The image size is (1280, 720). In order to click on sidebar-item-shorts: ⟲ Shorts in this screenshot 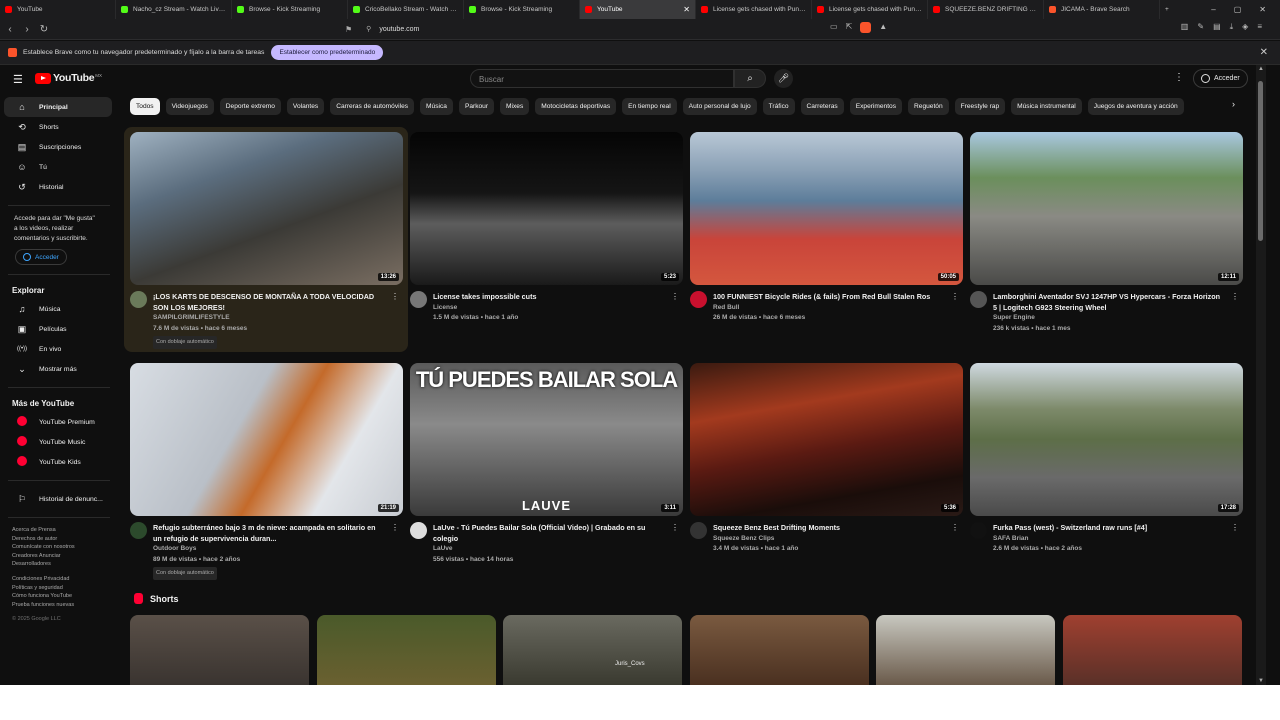, I will do `click(58, 127)`.